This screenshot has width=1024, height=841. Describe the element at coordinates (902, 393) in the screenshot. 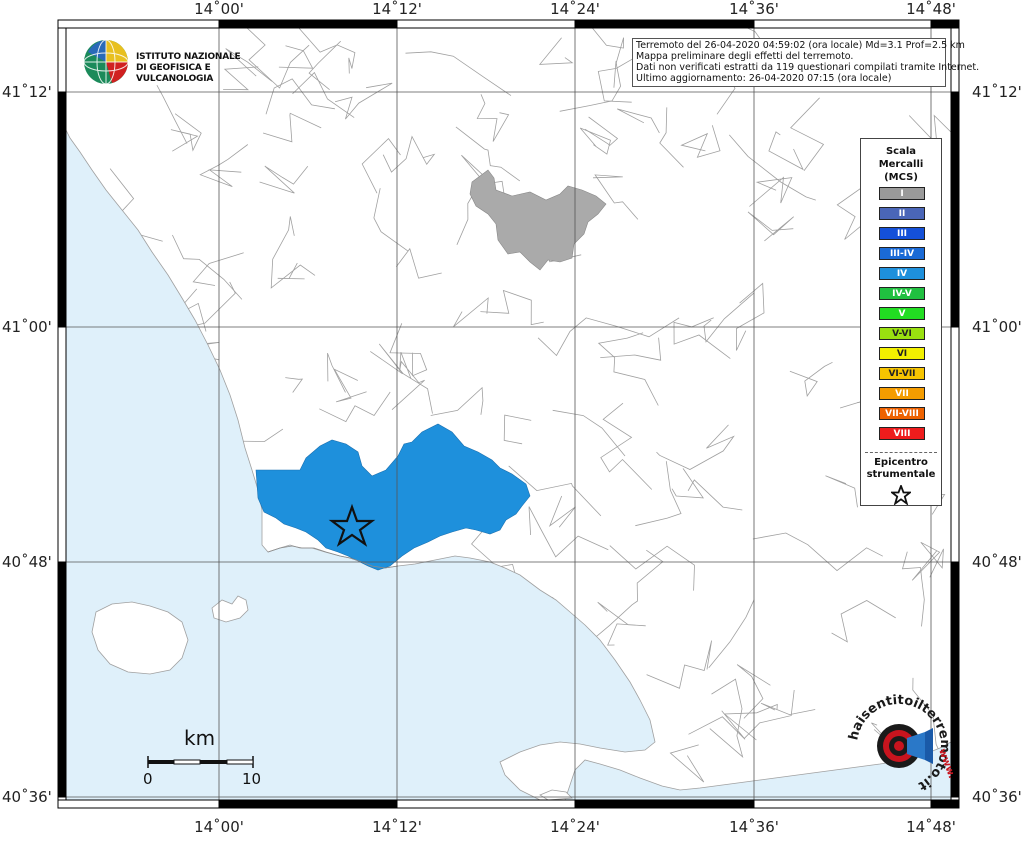

I see `legend-swatch: VII` at that location.